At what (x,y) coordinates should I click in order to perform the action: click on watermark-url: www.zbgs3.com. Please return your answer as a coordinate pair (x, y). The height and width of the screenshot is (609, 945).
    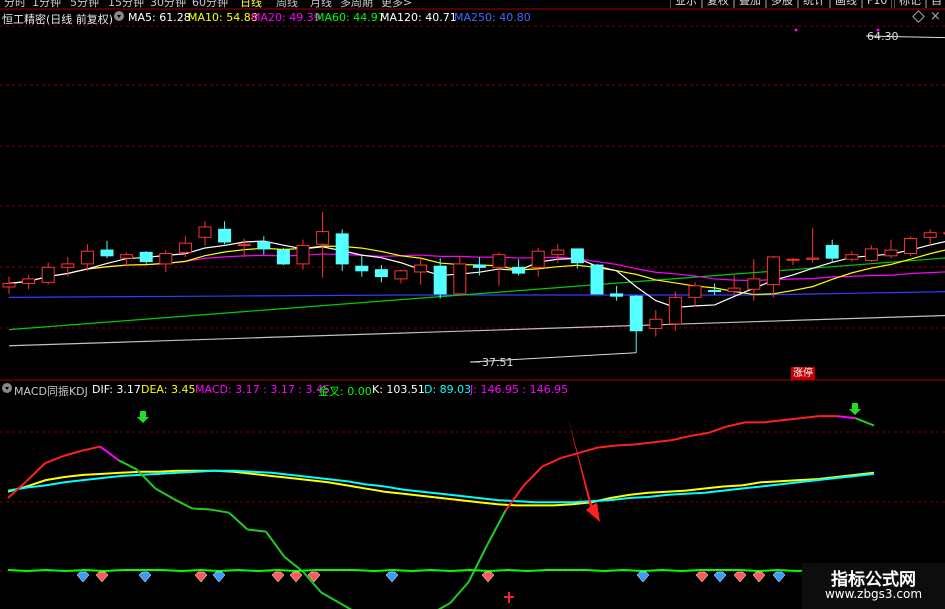
    Looking at the image, I should click on (873, 594).